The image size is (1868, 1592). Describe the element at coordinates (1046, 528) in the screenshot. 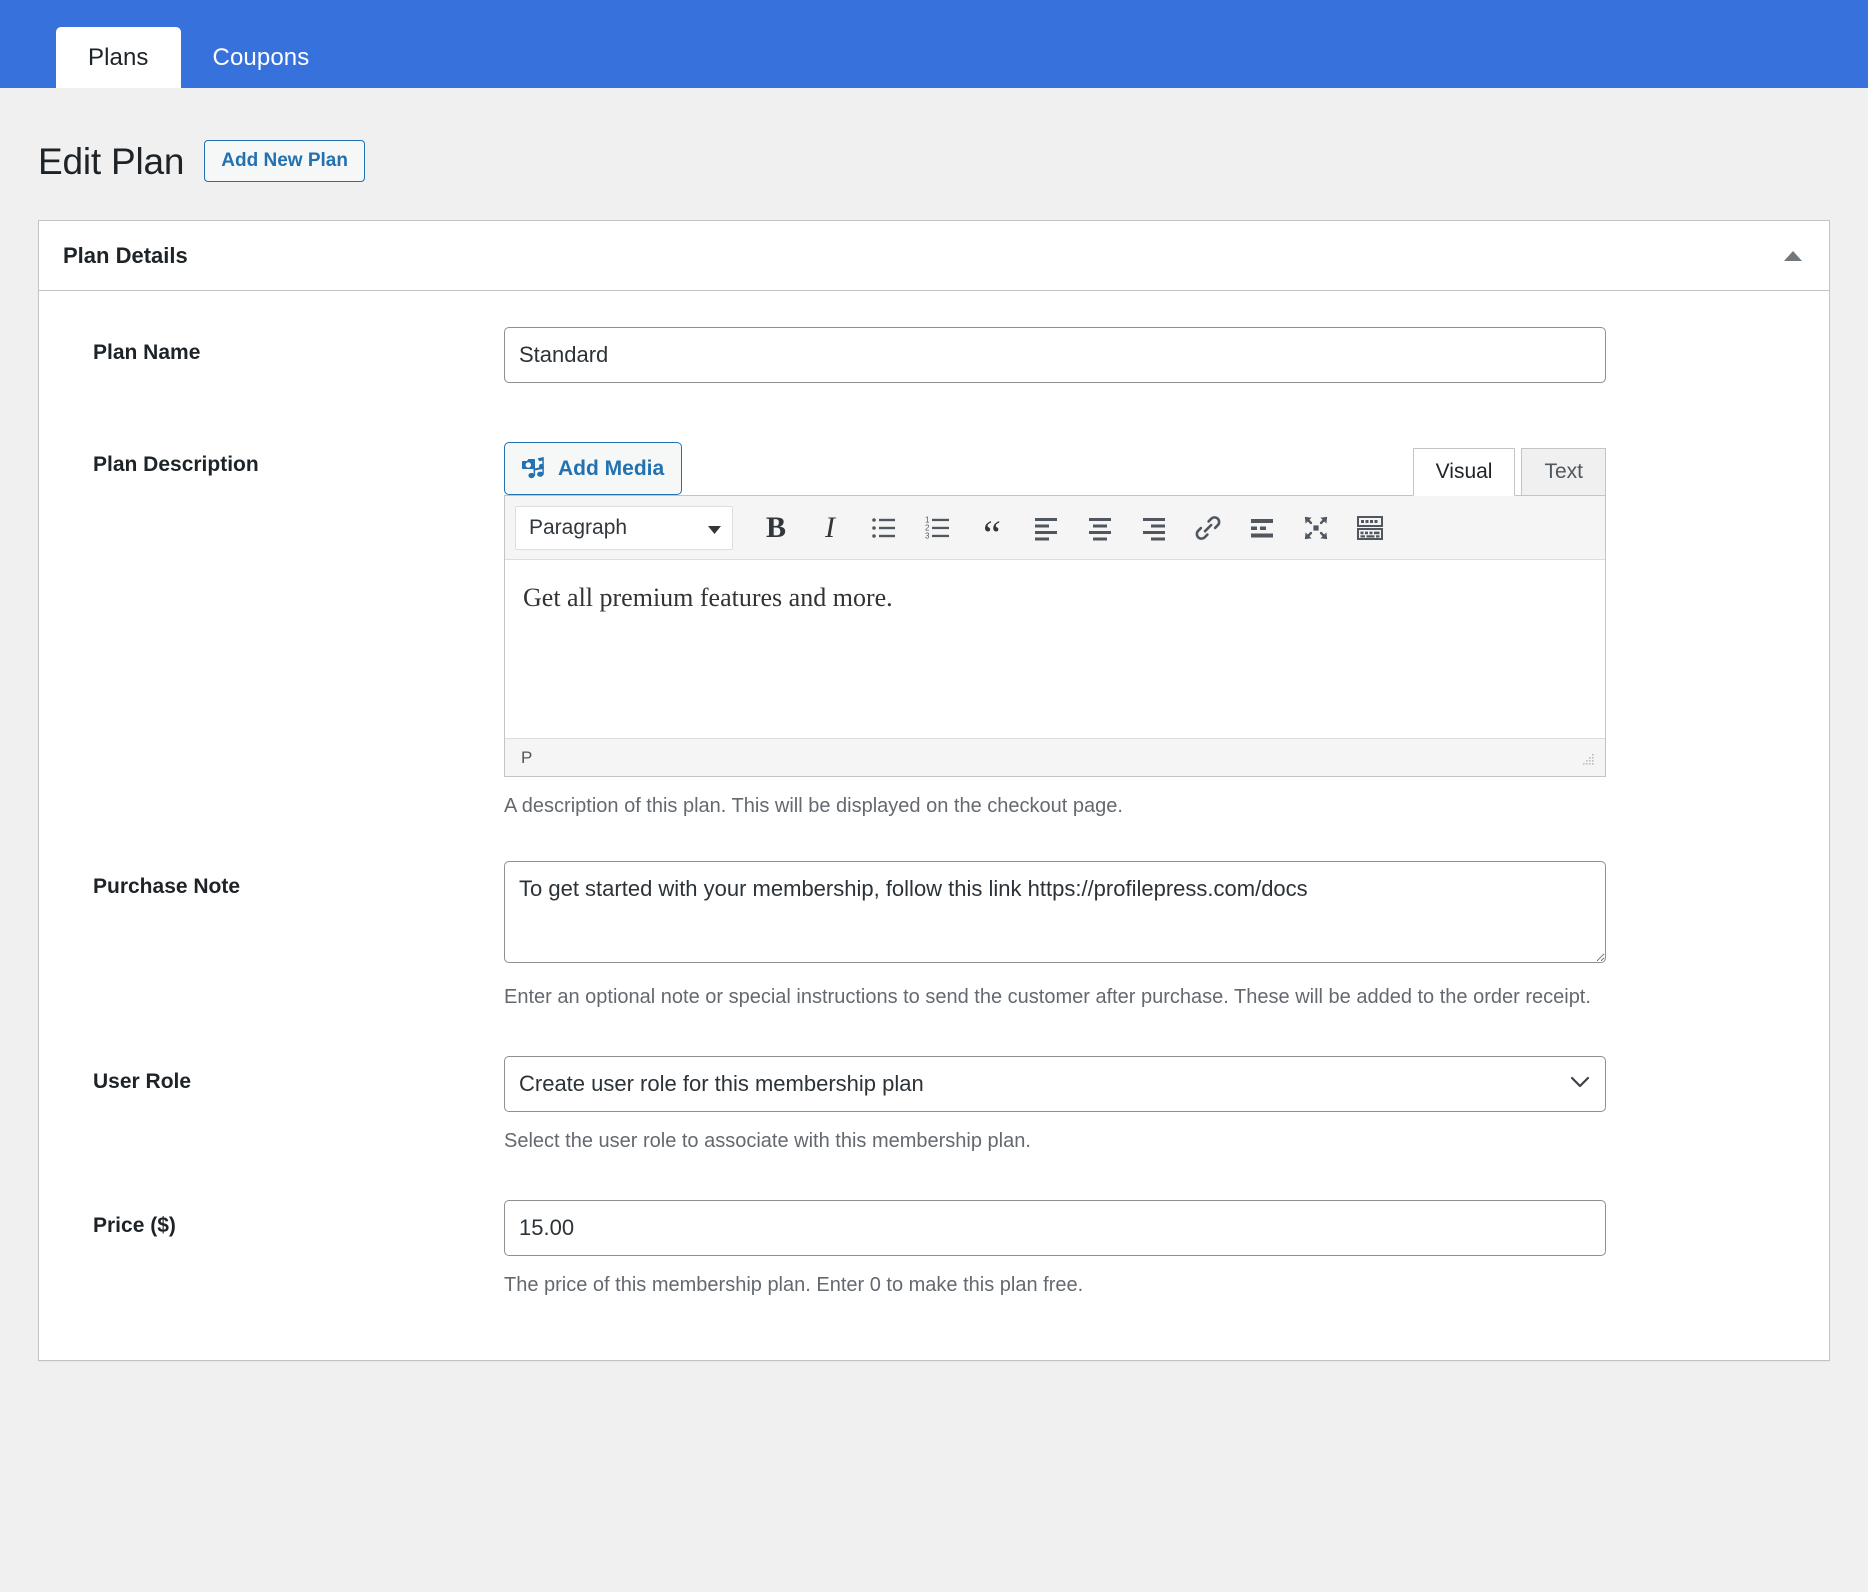

I see `align-left-icon` at that location.